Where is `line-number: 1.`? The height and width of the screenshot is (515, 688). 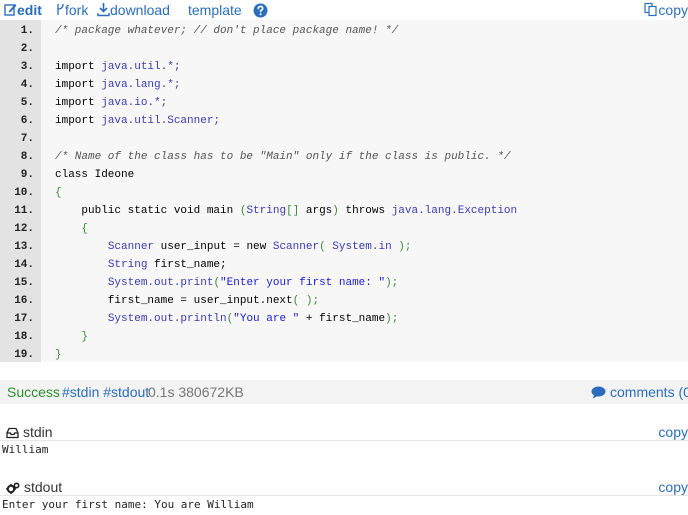 line-number: 1. is located at coordinates (27, 31).